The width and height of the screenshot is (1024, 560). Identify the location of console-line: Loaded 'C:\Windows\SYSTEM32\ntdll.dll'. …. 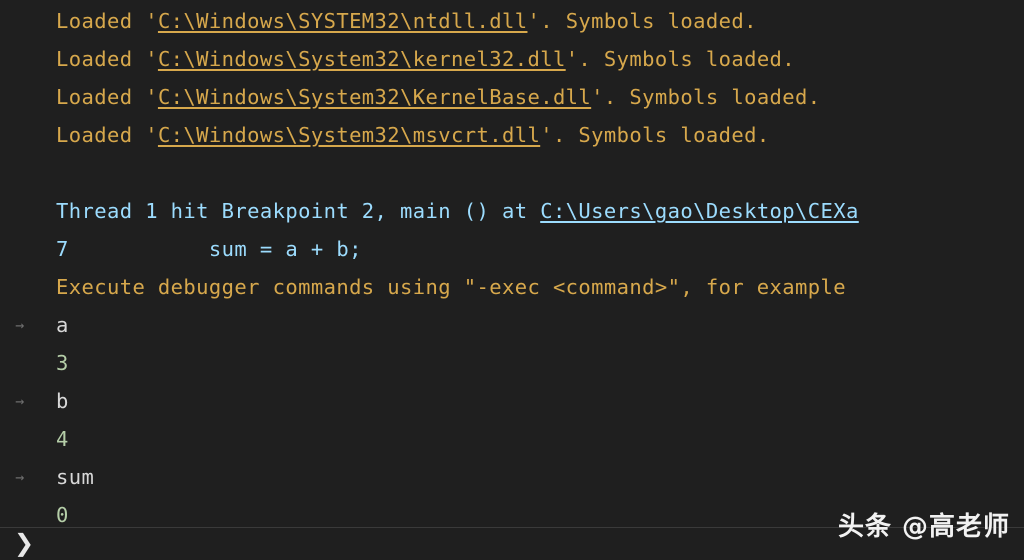
(512, 21).